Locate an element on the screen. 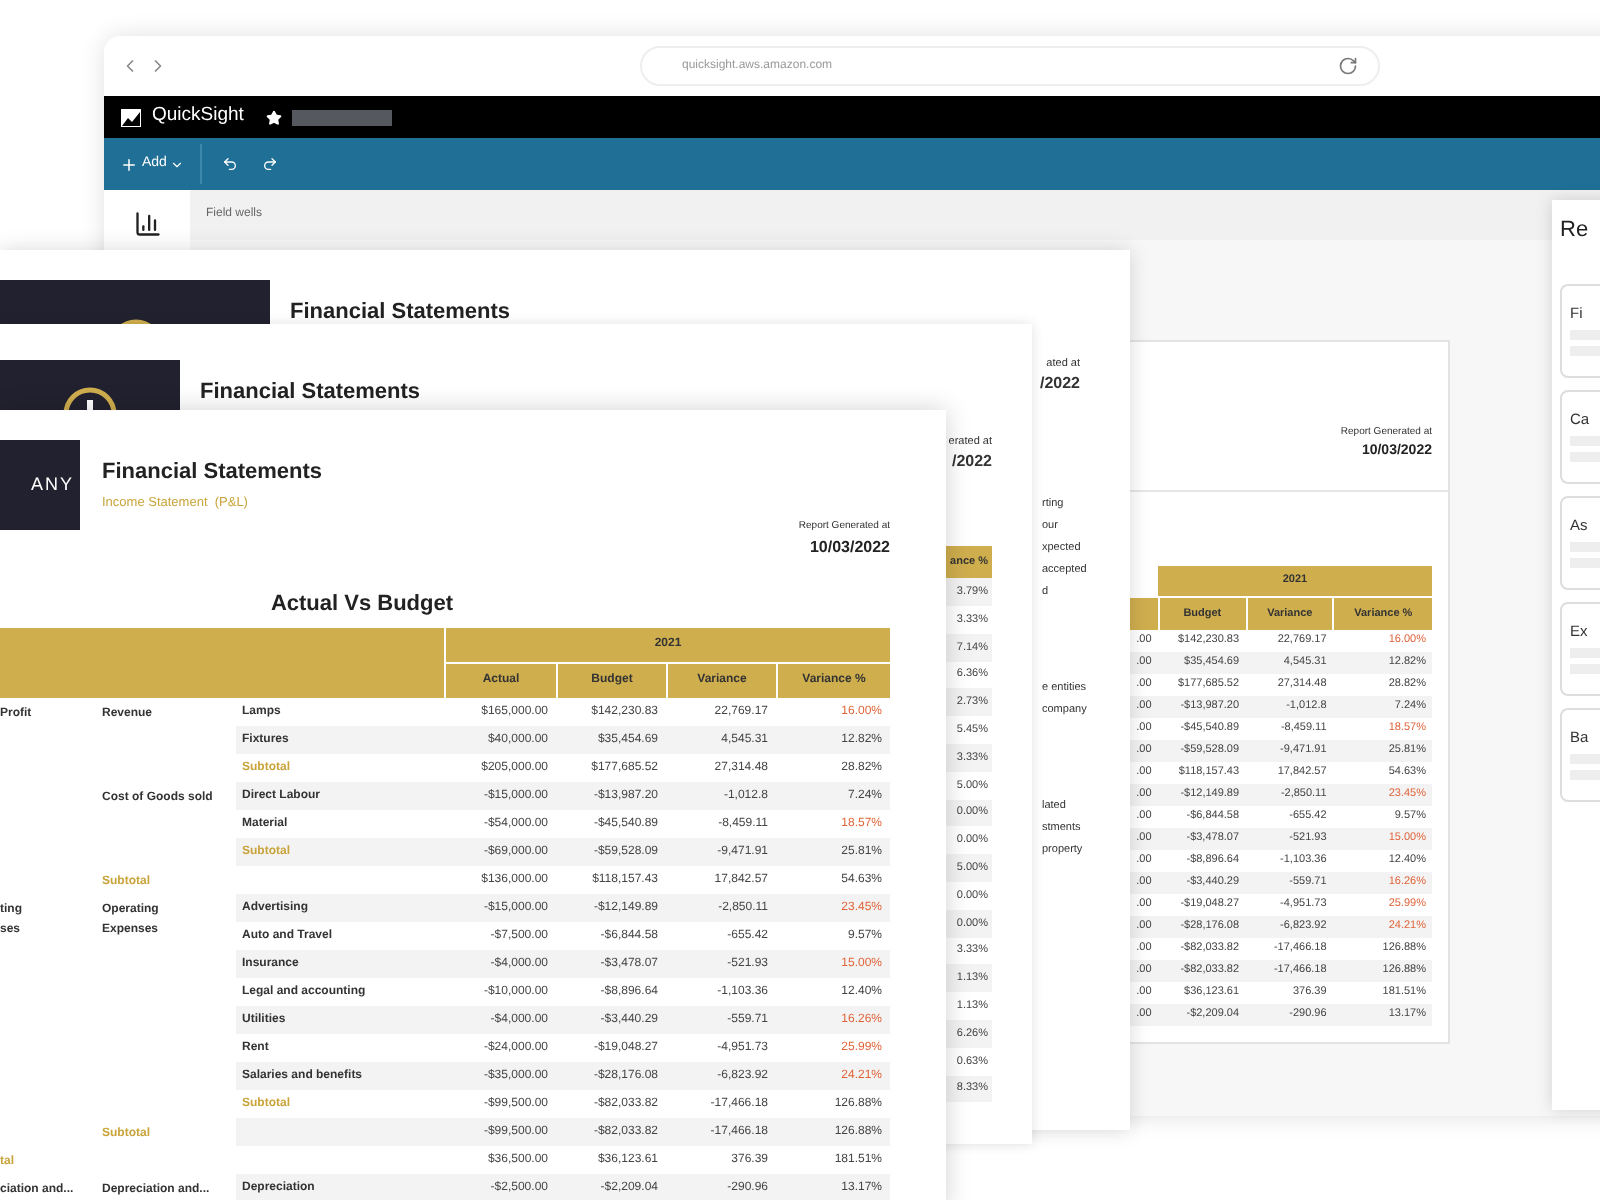 Image resolution: width=1600 pixels, height=1200 pixels. redo-icon is located at coordinates (270, 164).